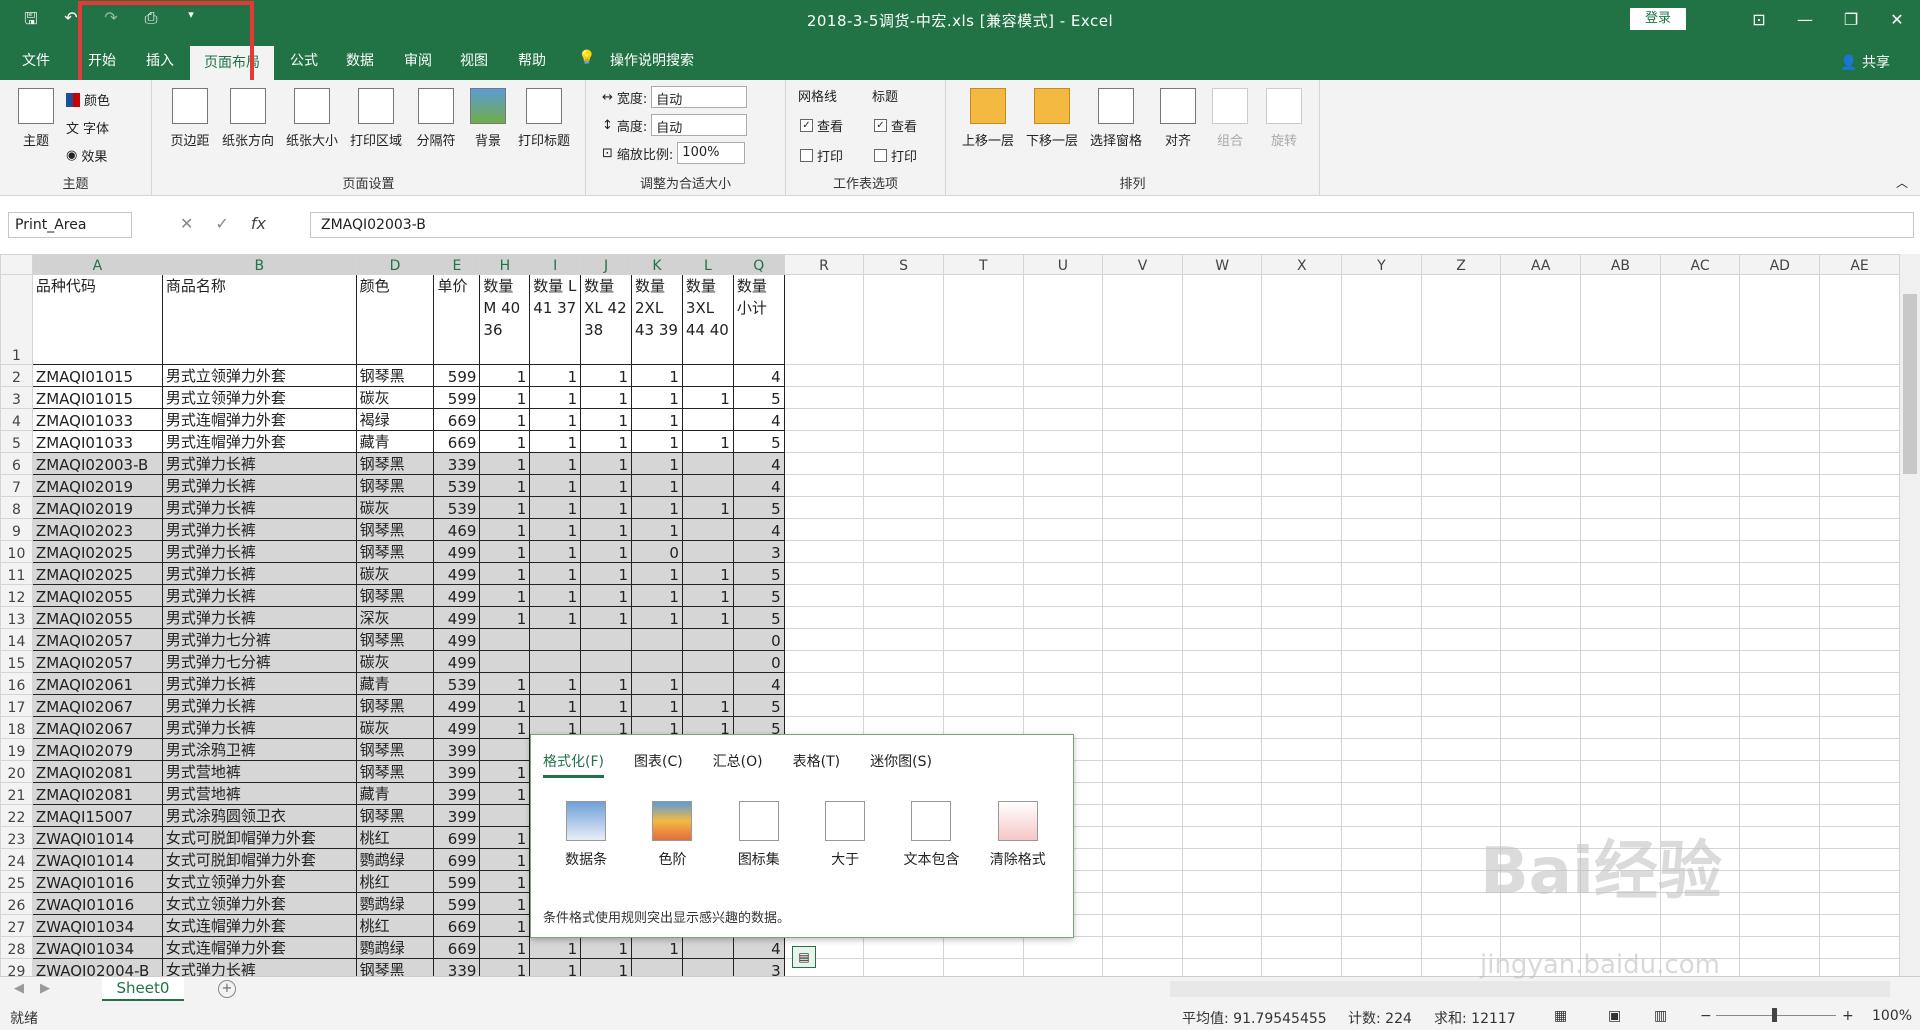 The image size is (1920, 1030). What do you see at coordinates (16, 925) in the screenshot?
I see `row-header: 27` at bounding box center [16, 925].